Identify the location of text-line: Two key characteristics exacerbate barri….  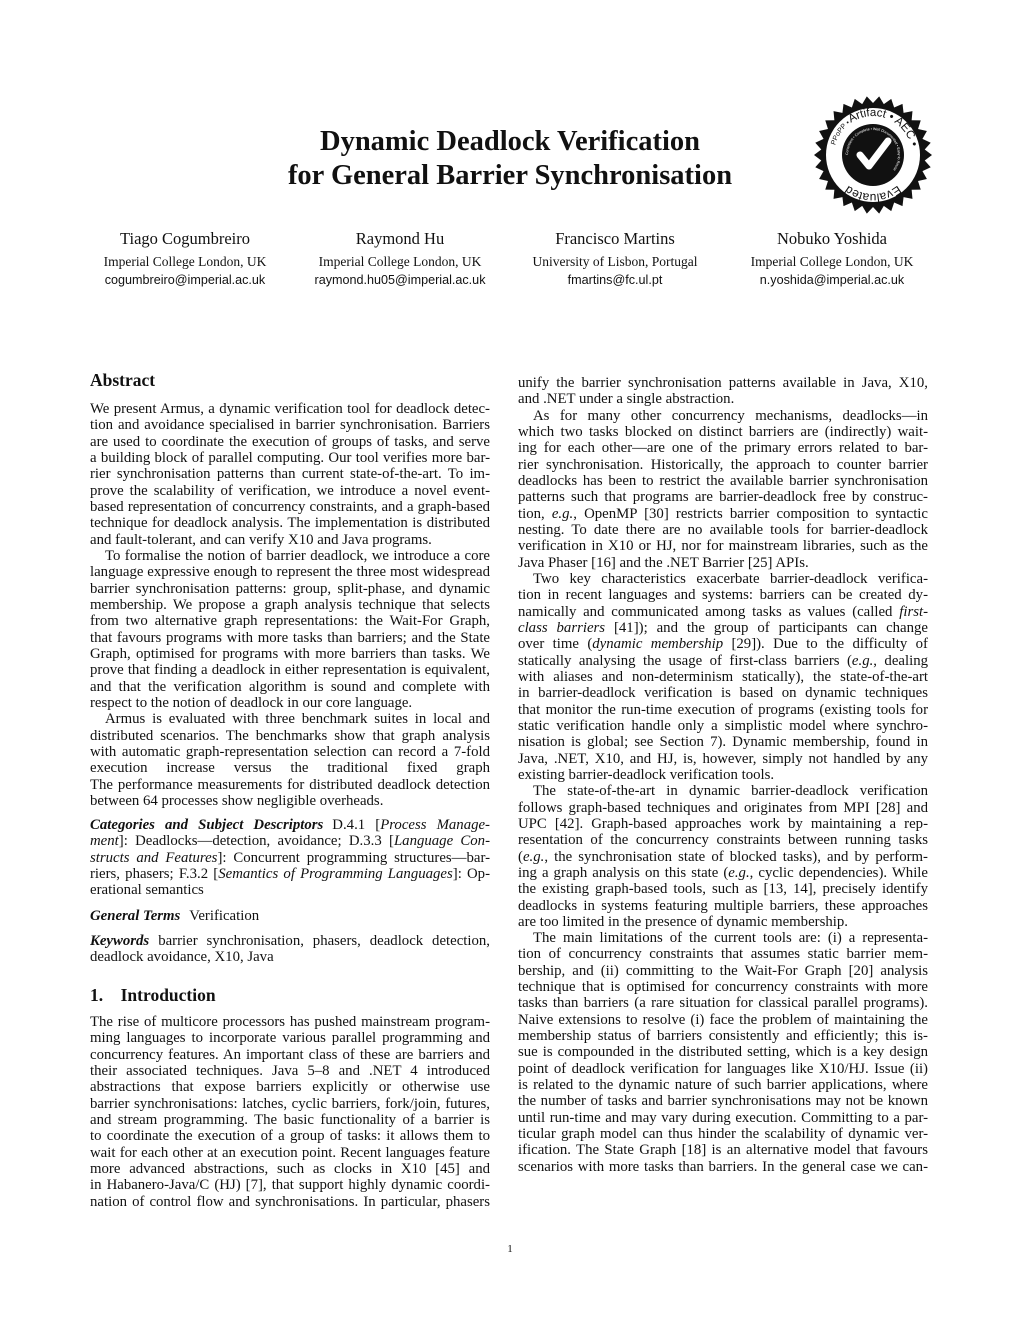
(730, 578).